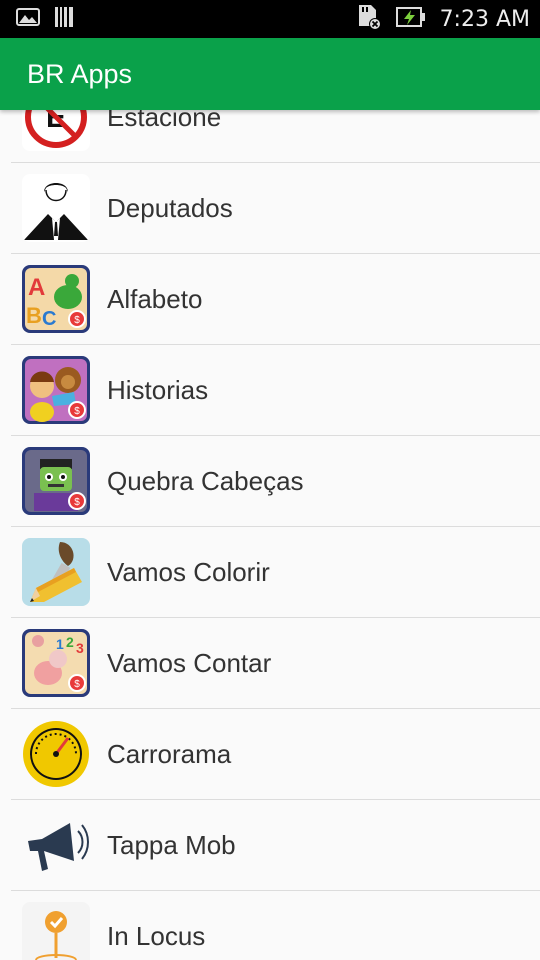  I want to click on list-item-historias: $ Historias, so click(270, 390).